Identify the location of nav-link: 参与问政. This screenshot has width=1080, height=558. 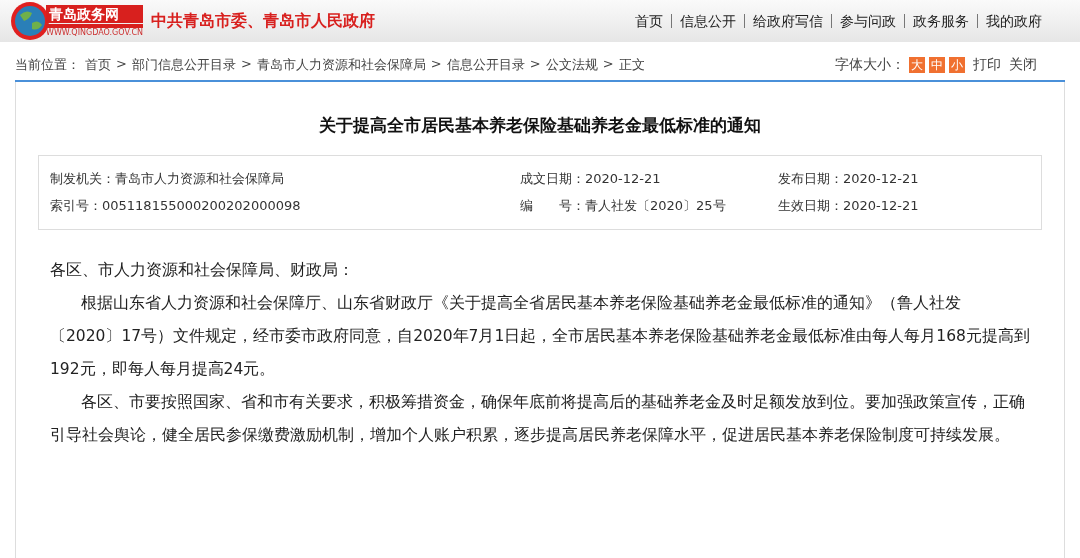
(867, 21).